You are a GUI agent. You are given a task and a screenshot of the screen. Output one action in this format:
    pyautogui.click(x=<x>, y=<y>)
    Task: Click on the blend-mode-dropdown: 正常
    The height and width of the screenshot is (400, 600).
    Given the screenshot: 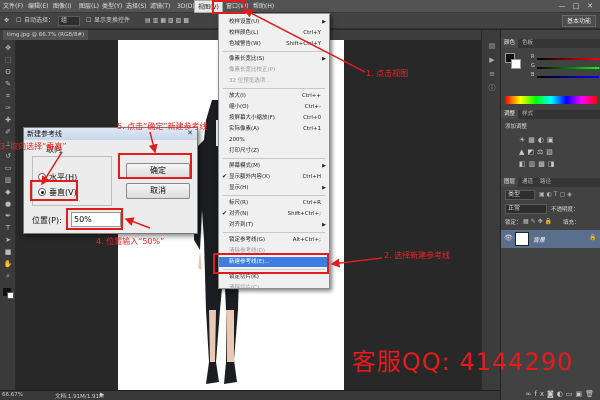 What is the action you would take?
    pyautogui.click(x=526, y=209)
    